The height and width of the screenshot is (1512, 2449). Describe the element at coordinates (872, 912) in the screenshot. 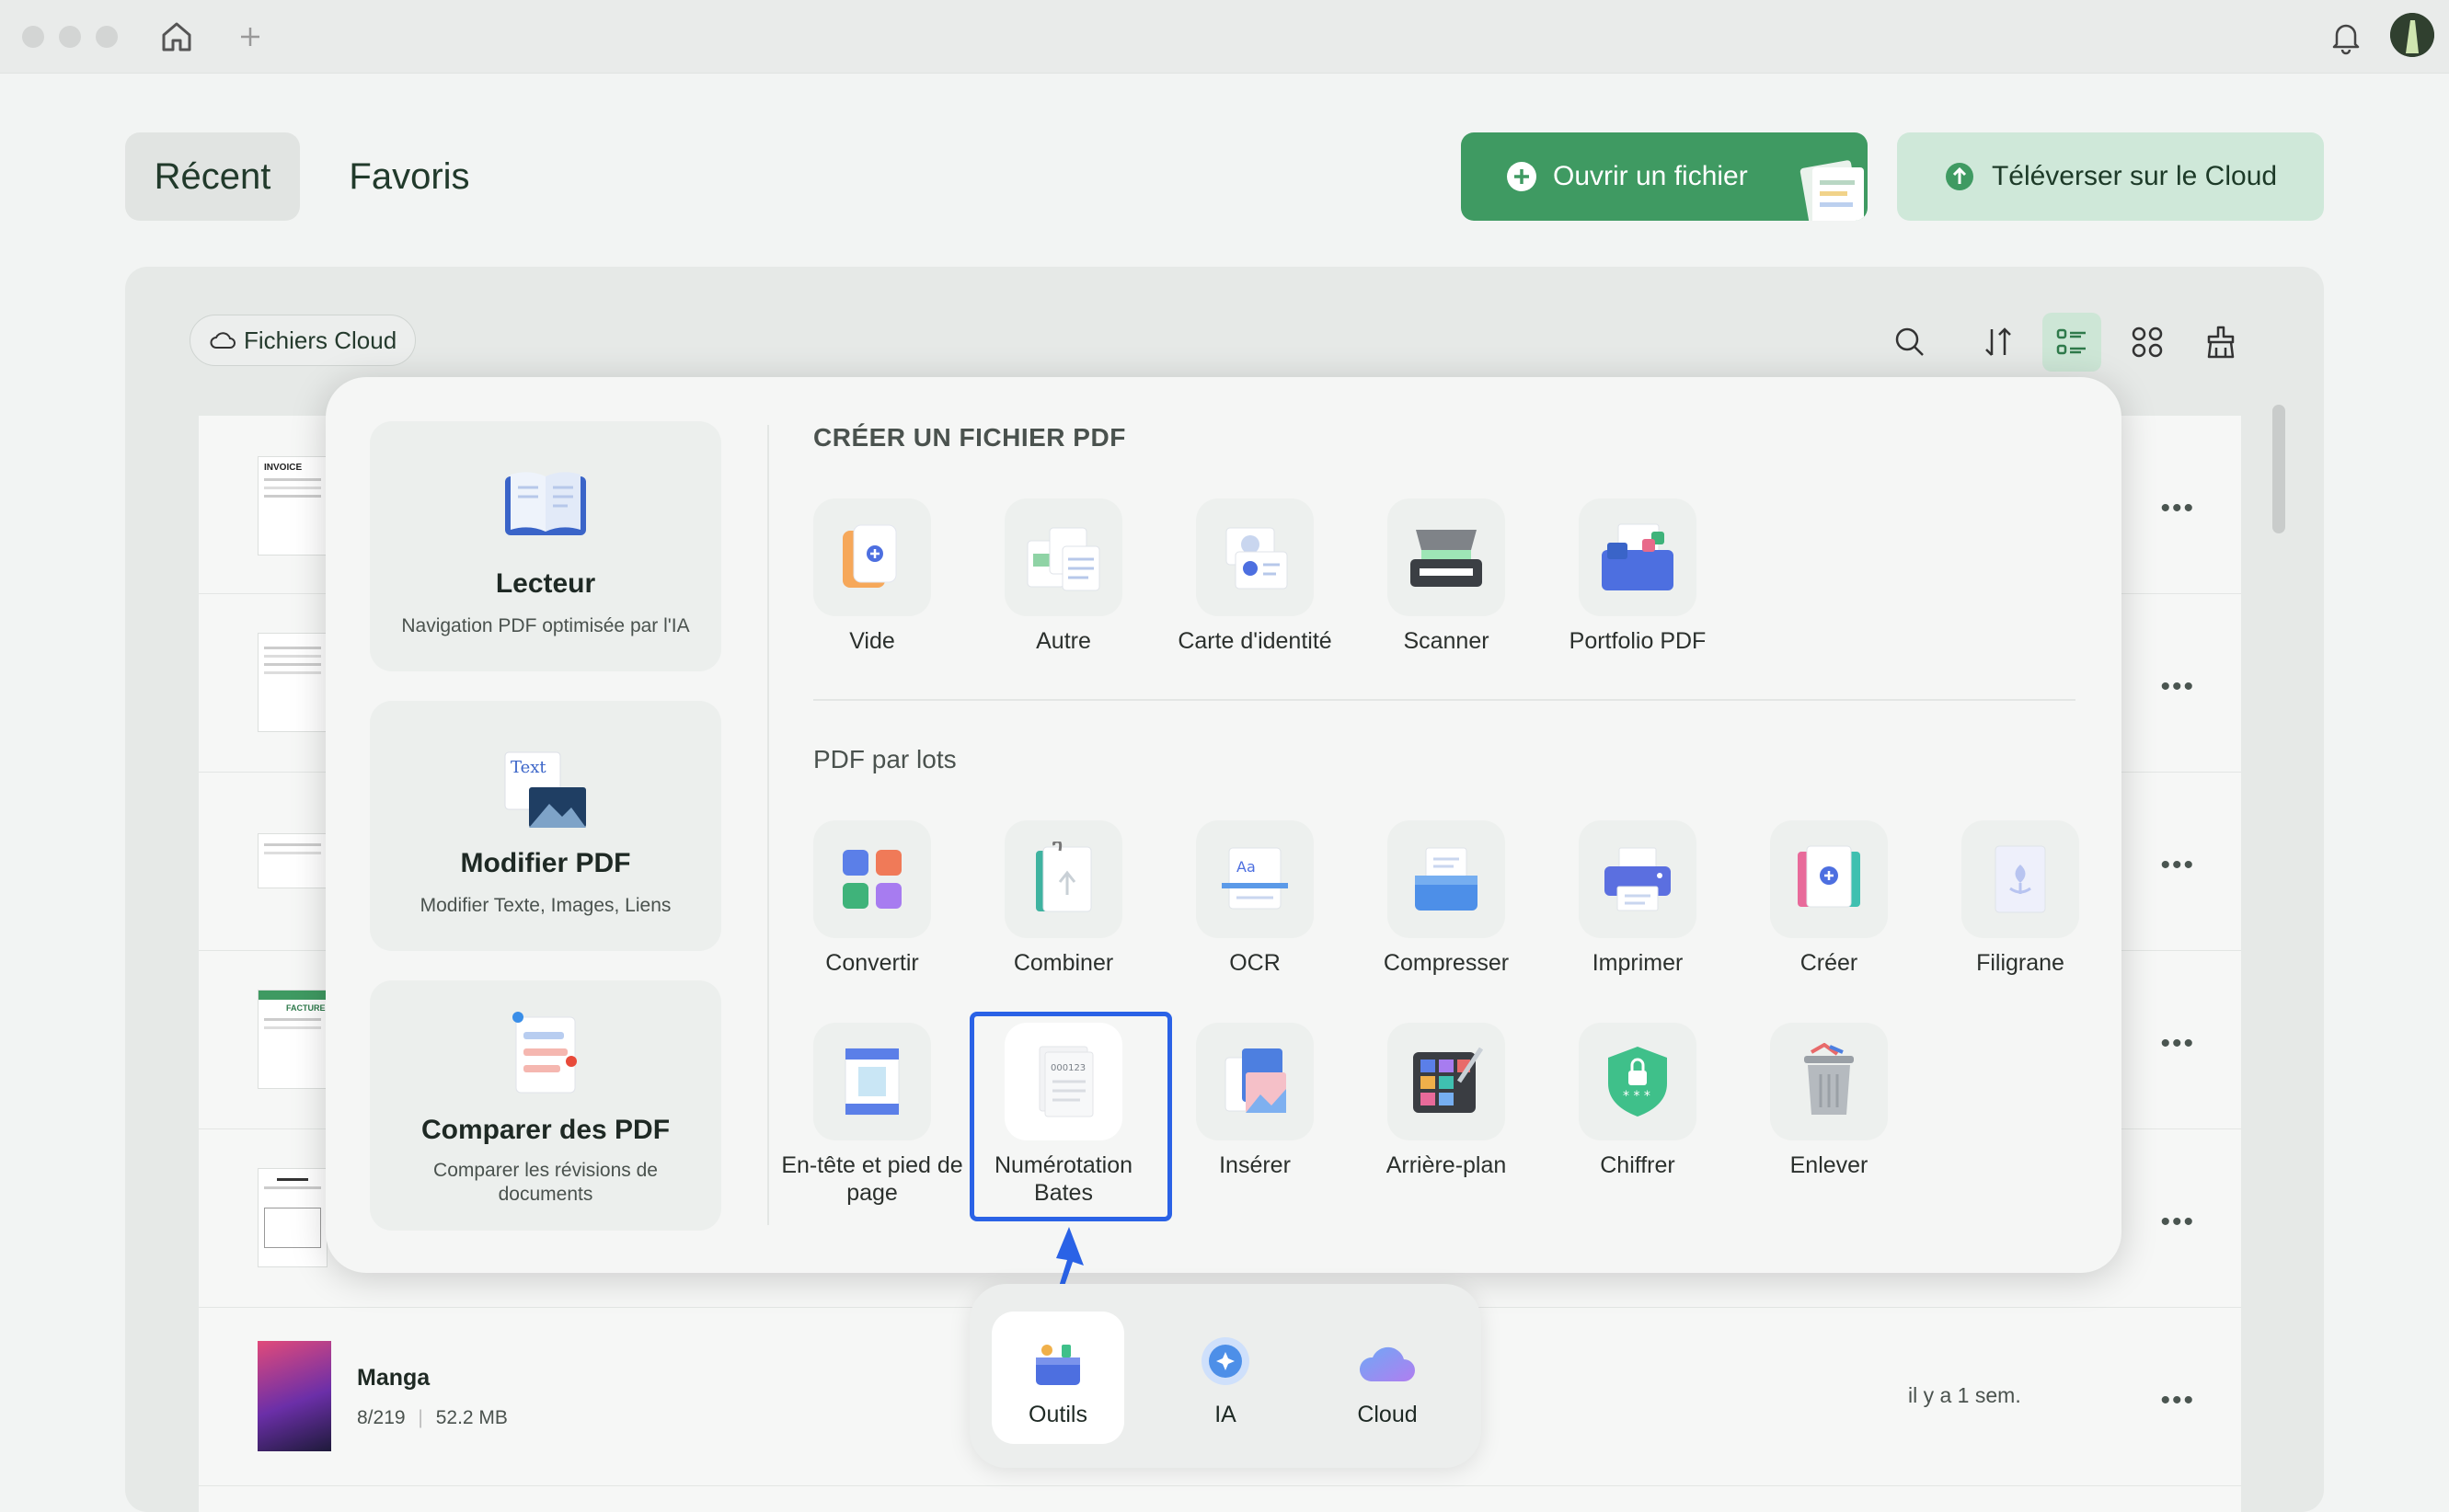

I see `tool-convert: Convertir` at that location.